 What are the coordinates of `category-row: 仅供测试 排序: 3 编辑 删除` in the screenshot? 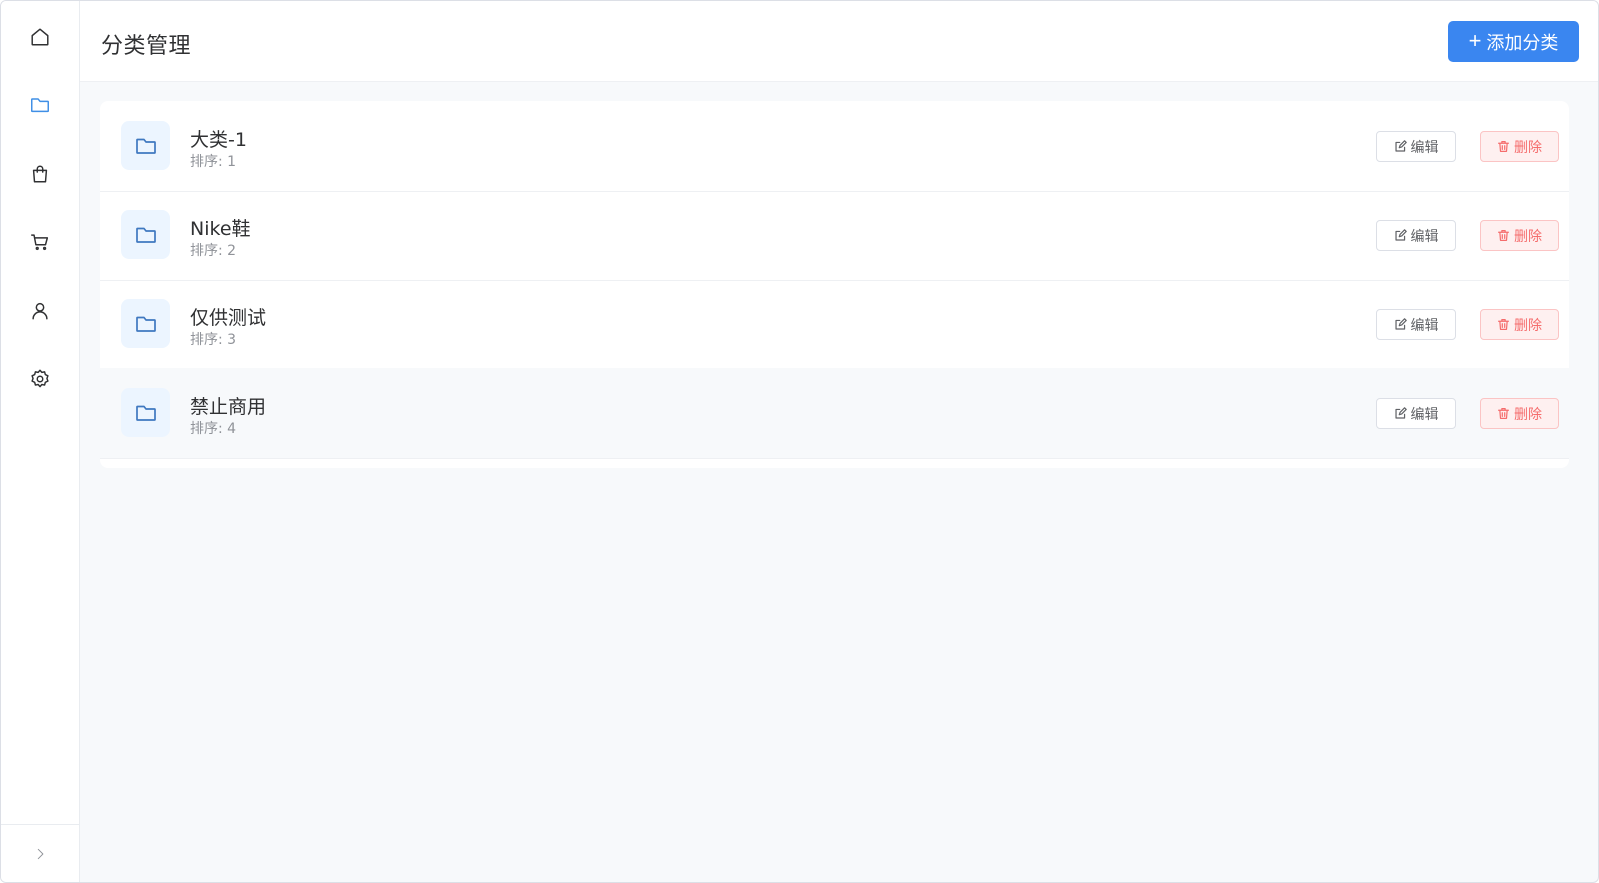 It's located at (834, 324).